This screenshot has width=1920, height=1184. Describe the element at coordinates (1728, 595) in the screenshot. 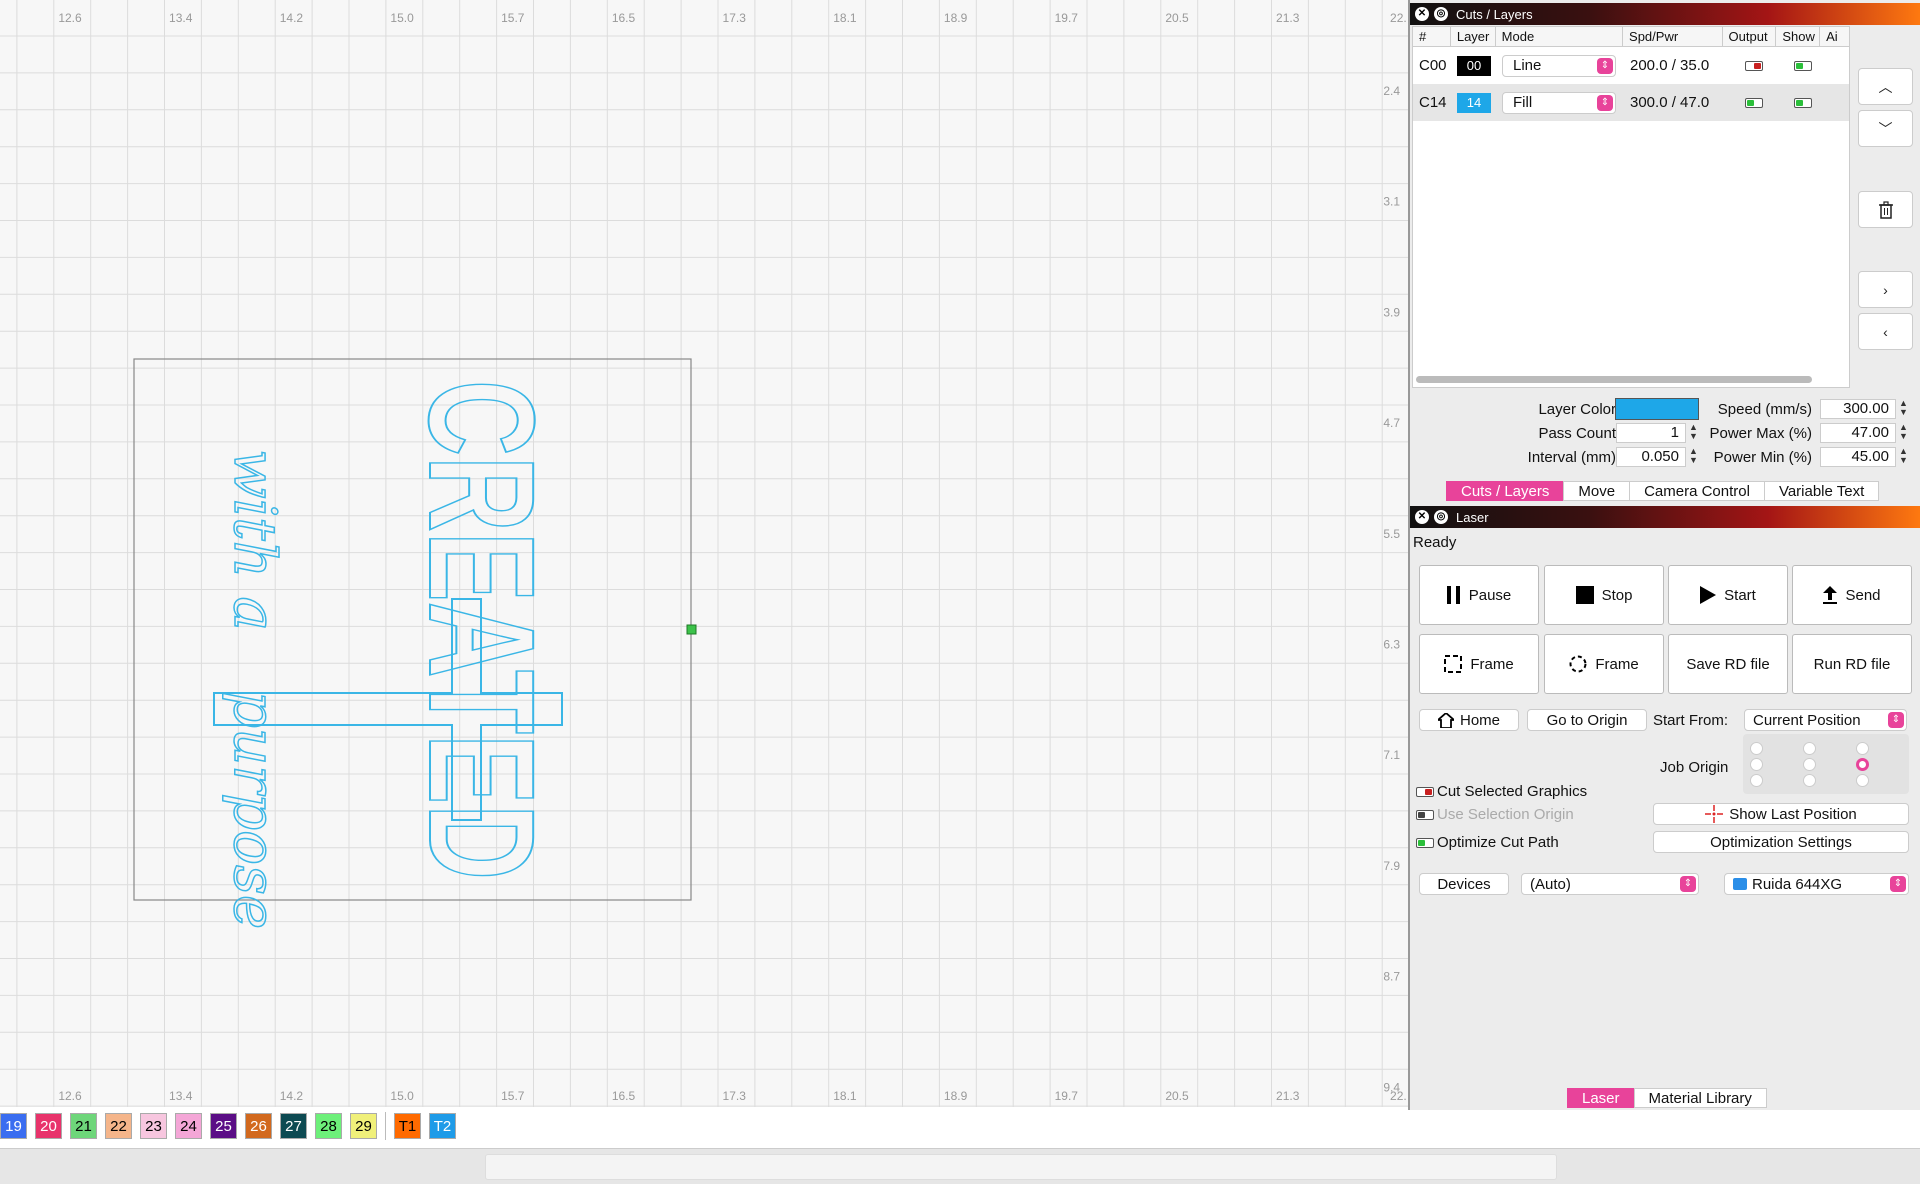

I see `start-button: Start` at that location.